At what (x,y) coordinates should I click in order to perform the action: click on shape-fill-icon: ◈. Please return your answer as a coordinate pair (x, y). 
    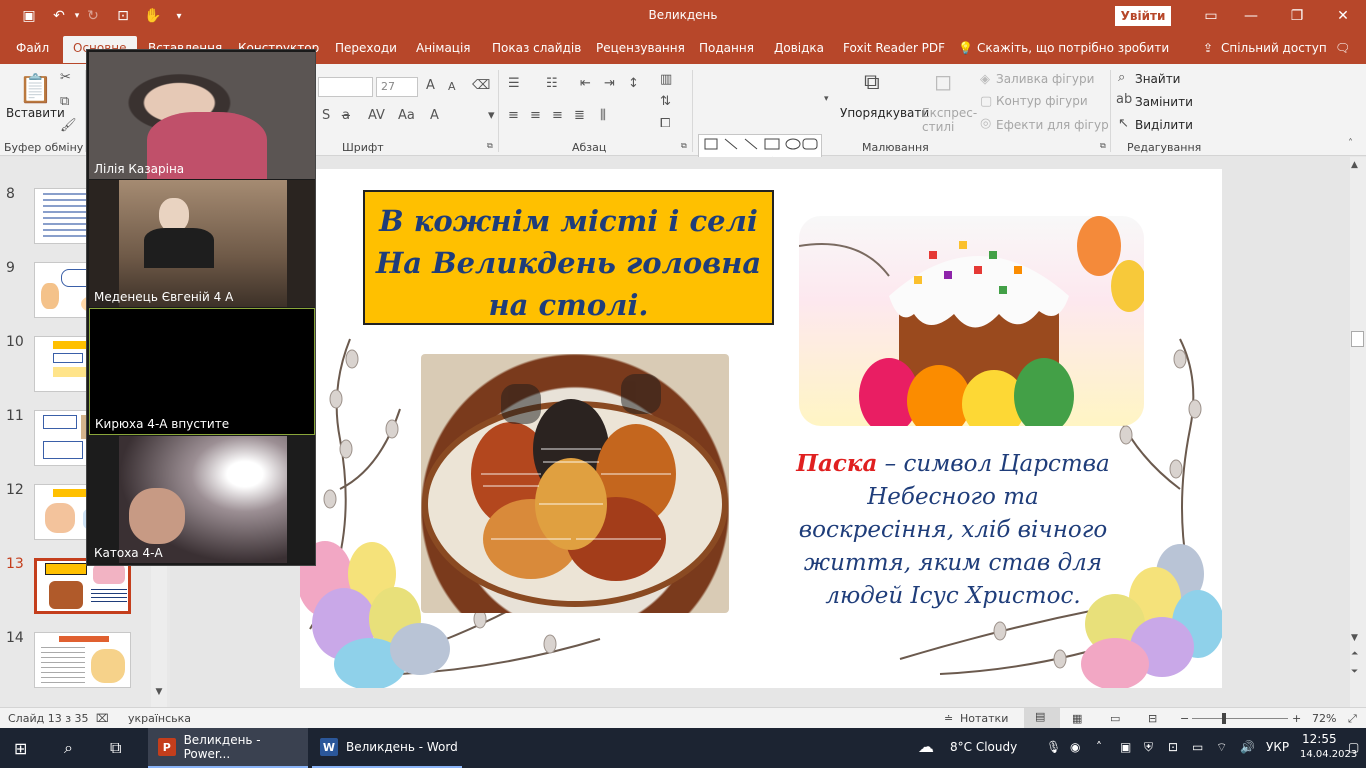
    Looking at the image, I should click on (985, 79).